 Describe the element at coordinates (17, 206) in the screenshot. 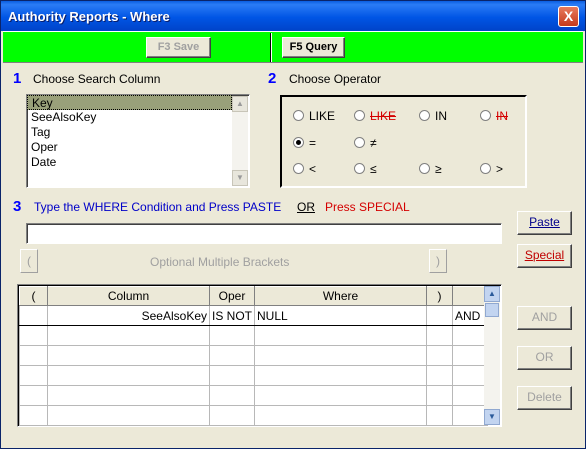

I see `step-3-number: 3` at that location.